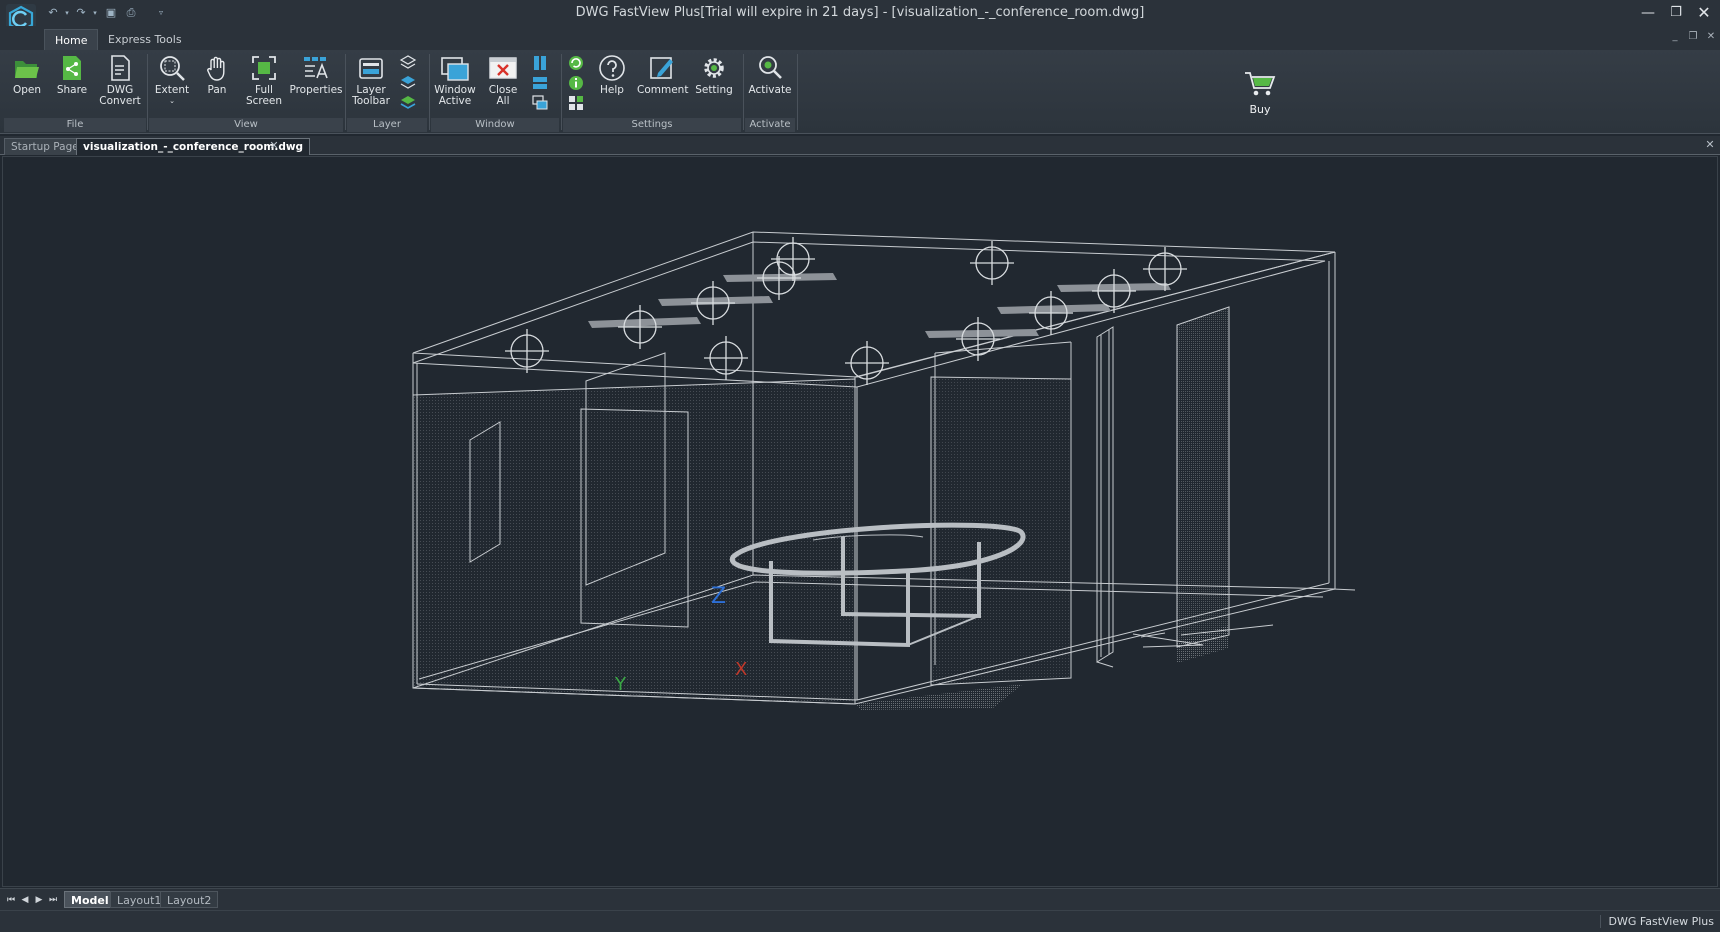 The height and width of the screenshot is (932, 1720). What do you see at coordinates (25, 900) in the screenshot?
I see `previous-layout-icon: ◀` at bounding box center [25, 900].